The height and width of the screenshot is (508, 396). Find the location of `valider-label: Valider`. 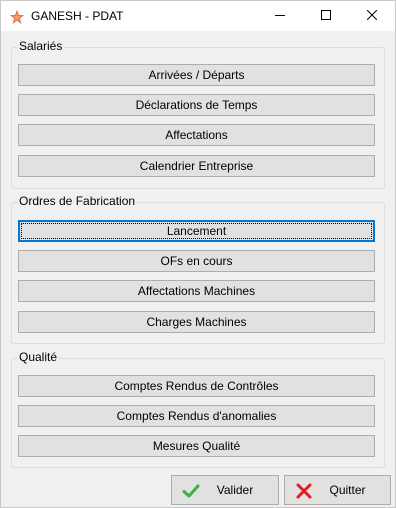

valider-label: Valider is located at coordinates (235, 490).